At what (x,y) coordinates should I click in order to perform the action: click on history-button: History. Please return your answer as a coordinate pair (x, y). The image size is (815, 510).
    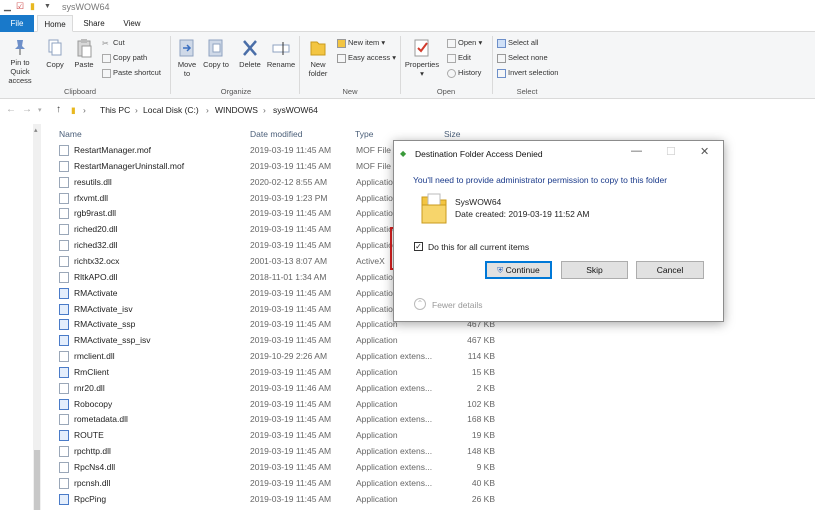
    Looking at the image, I should click on (464, 73).